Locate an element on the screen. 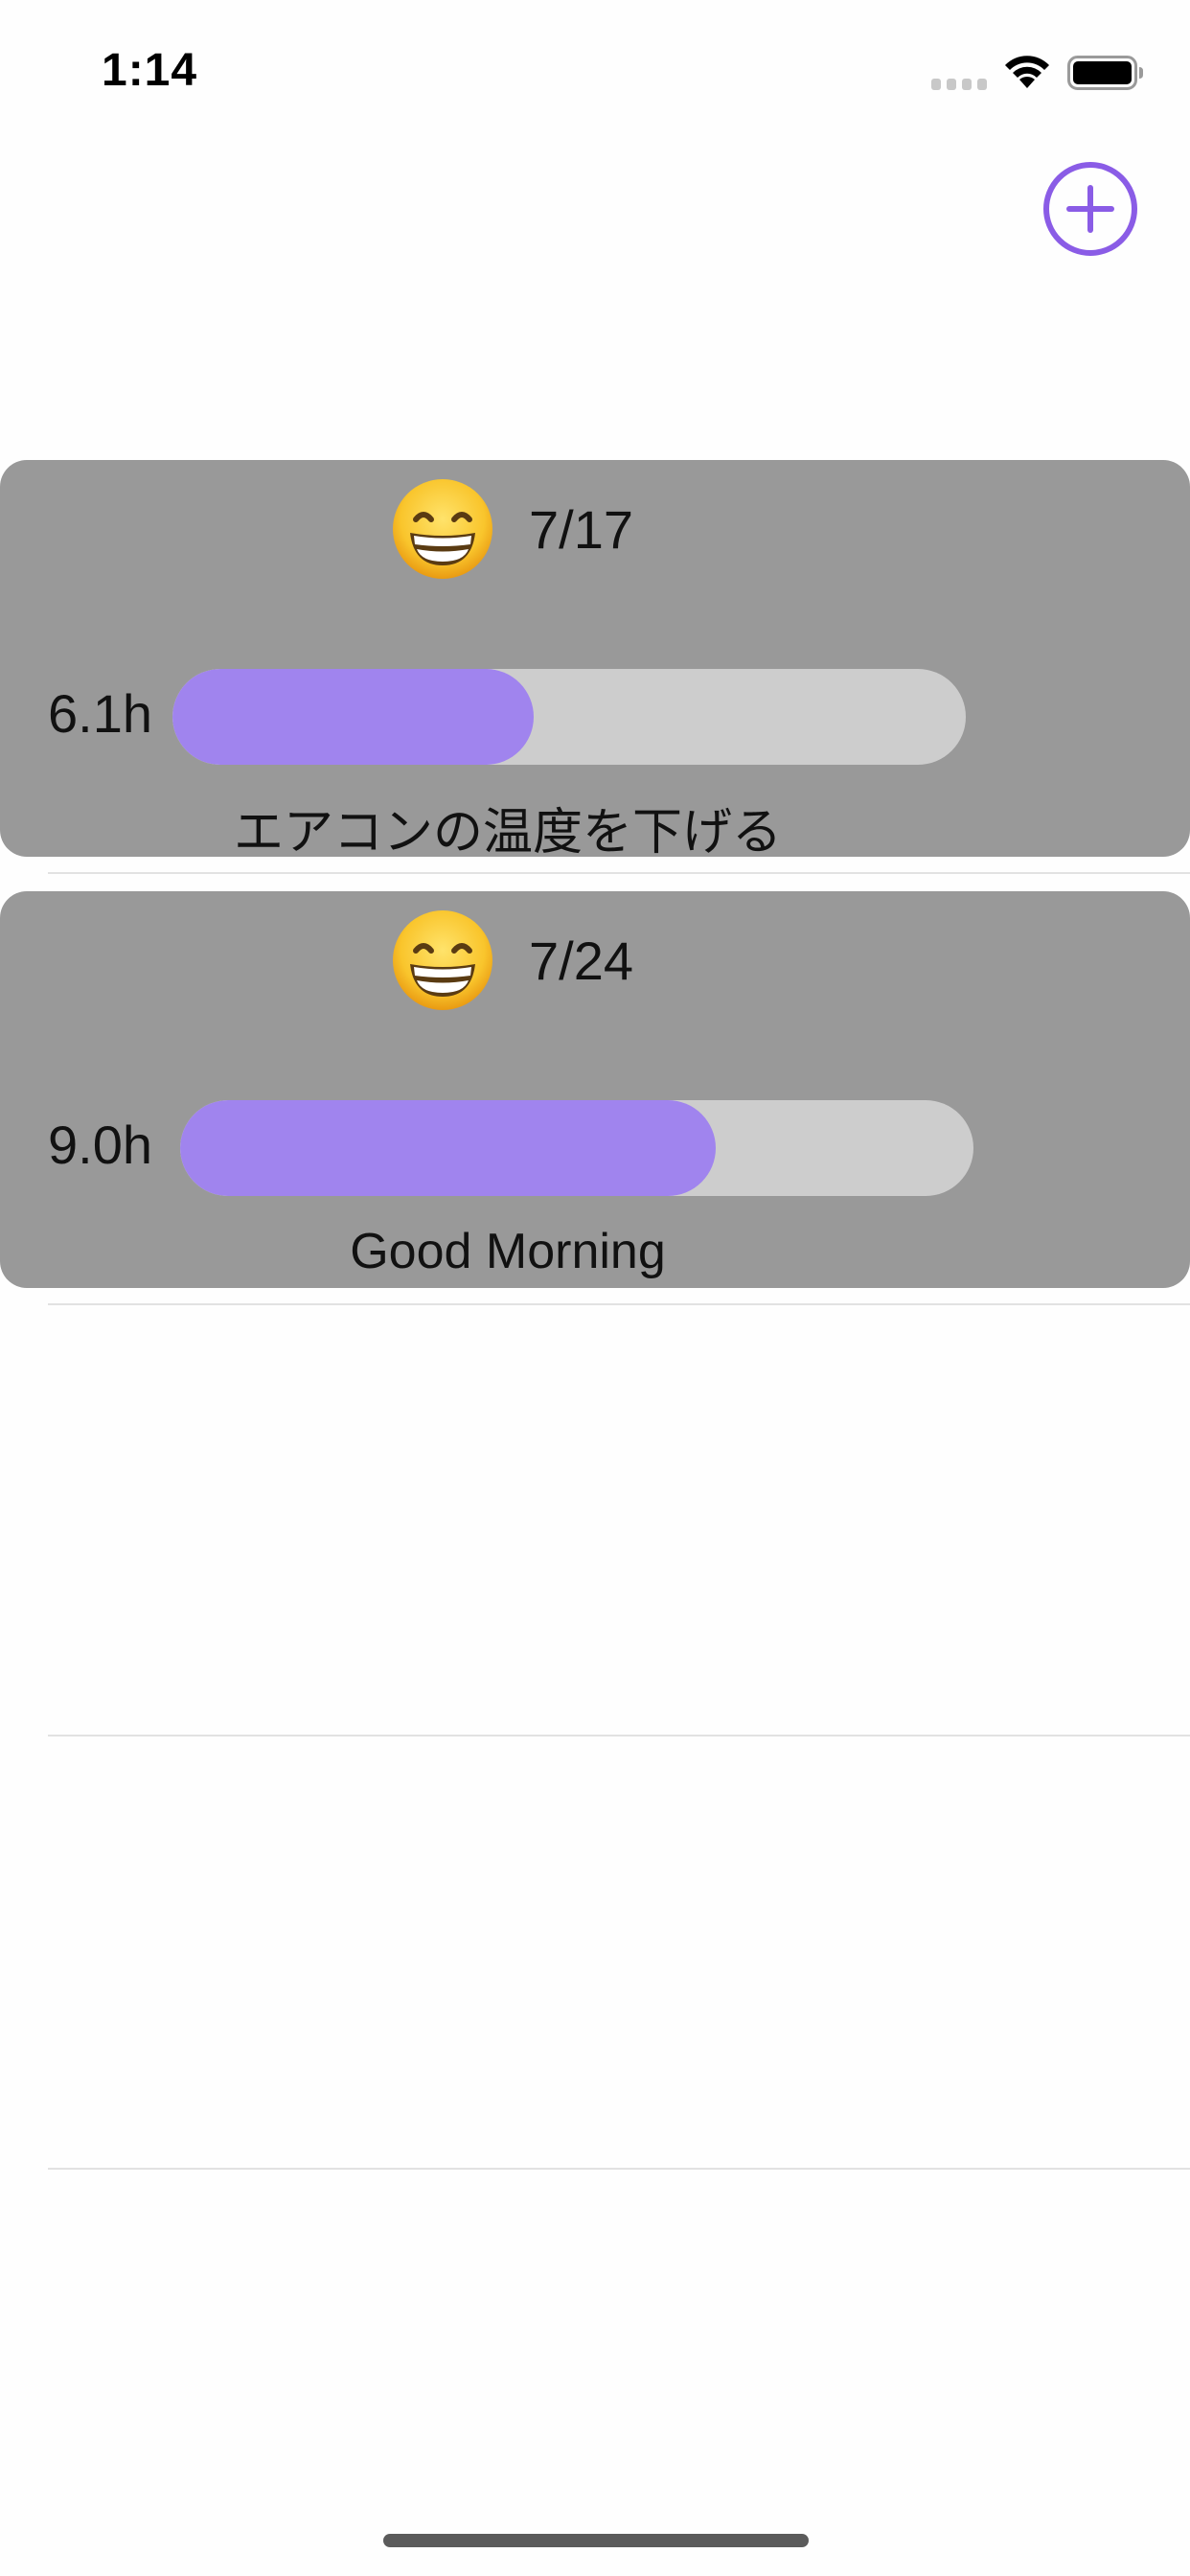 This screenshot has width=1190, height=2576. battery-icon is located at coordinates (1105, 73).